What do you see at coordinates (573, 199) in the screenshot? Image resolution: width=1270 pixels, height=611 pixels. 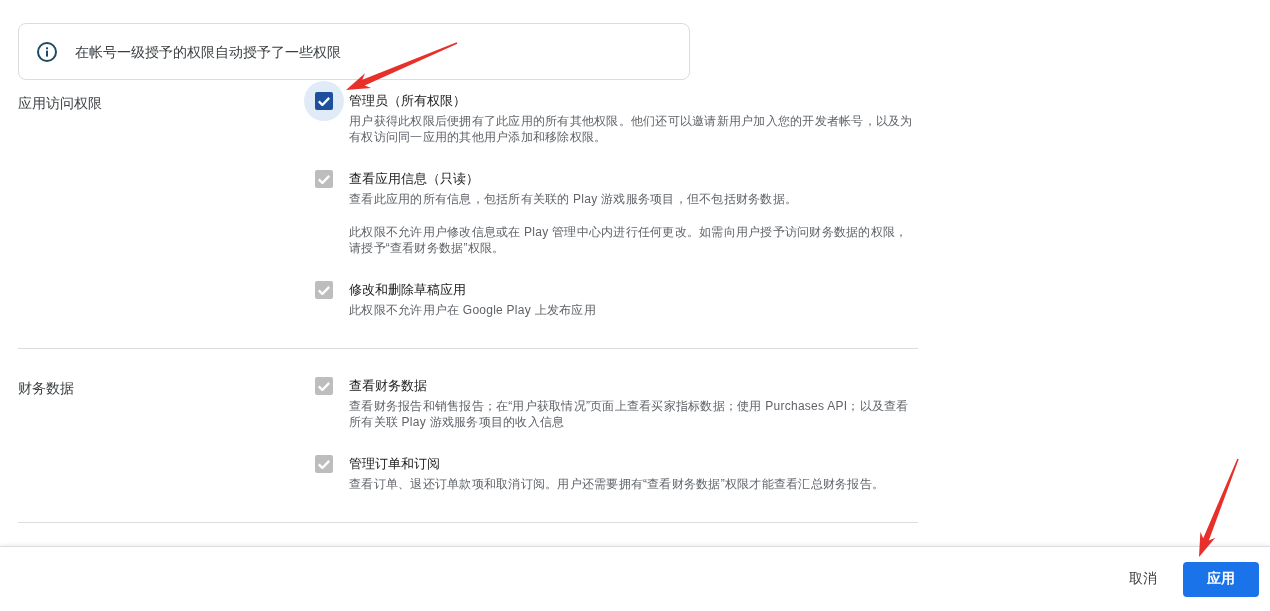 I see `permission-description: 查看此应用的所有信息，包括所有关联的 Play 游戏服务项目，但不包括财务数据。` at bounding box center [573, 199].